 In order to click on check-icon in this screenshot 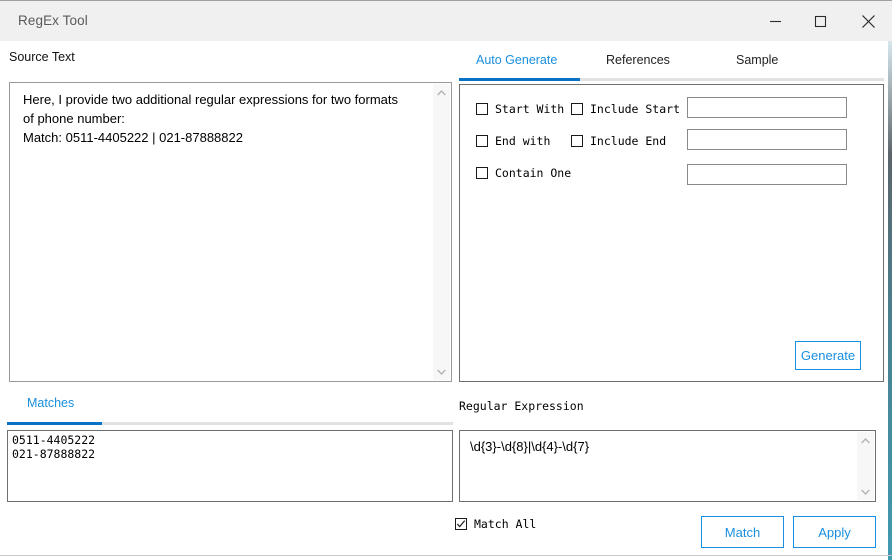, I will do `click(461, 524)`.